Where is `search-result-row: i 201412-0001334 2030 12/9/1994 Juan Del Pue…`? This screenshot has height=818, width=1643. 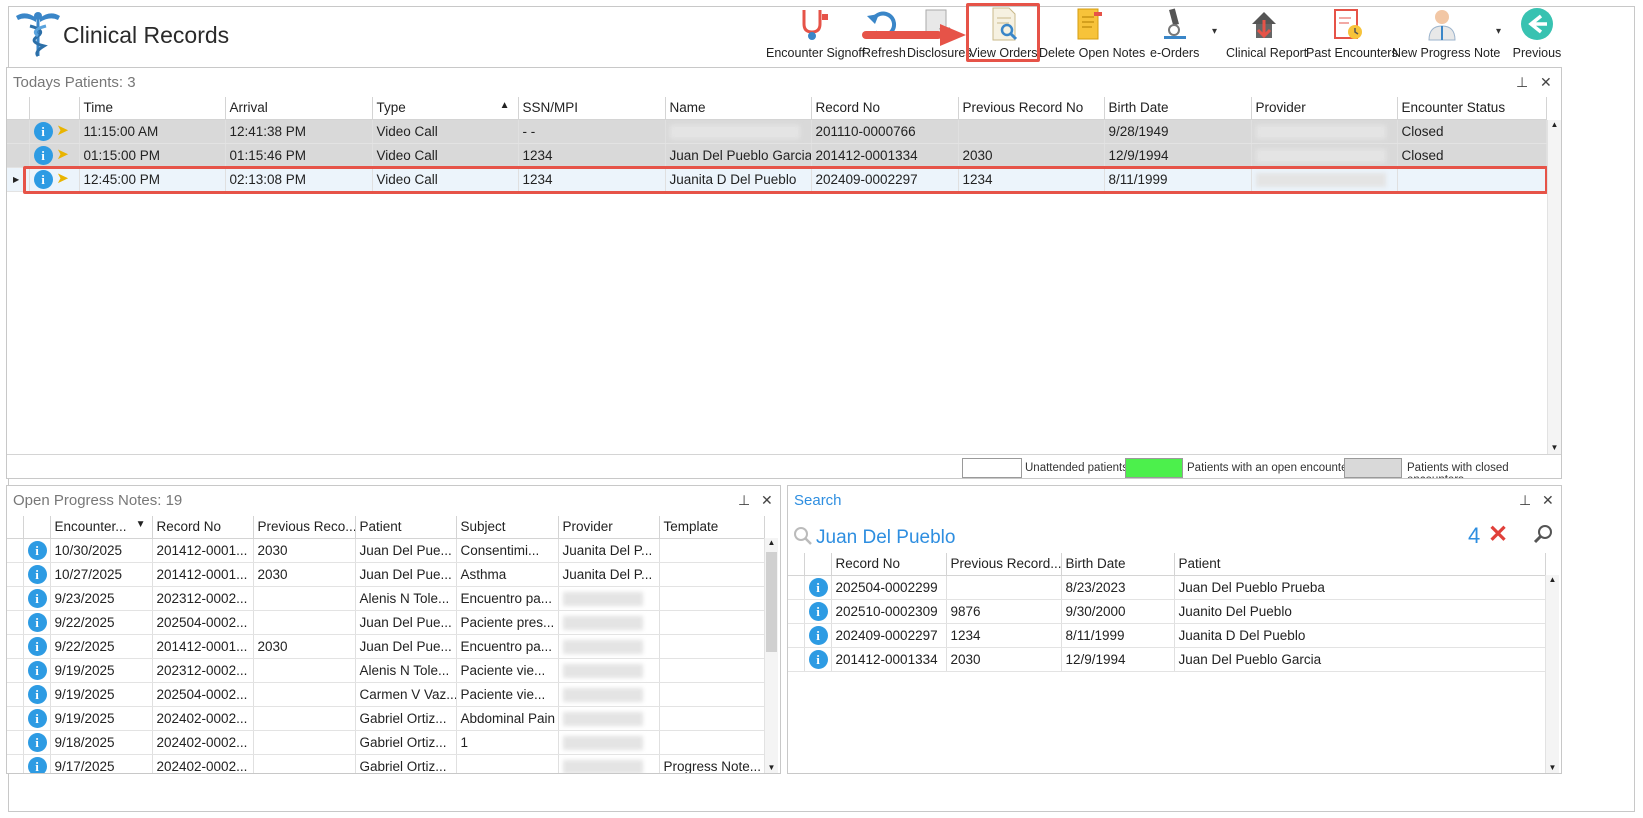
search-result-row: i 201412-0001334 2030 12/9/1994 Juan Del Pue… is located at coordinates (1167, 659).